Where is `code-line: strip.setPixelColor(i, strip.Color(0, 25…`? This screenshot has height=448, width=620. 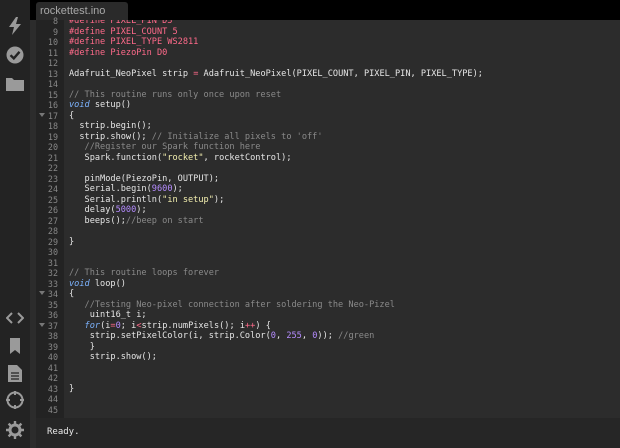
code-line: strip.setPixelColor(i, strip.Color(0, 25… is located at coordinates (222, 336).